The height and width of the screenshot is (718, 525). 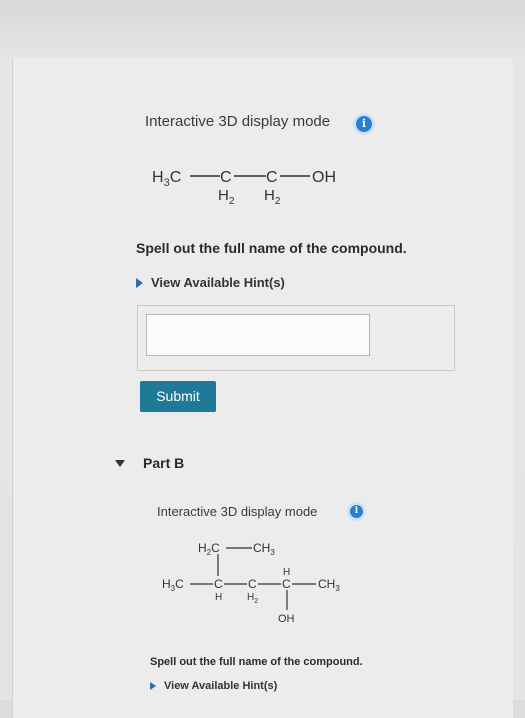 What do you see at coordinates (252, 598) in the screenshot?
I see `atom-c-b-h2: H2` at bounding box center [252, 598].